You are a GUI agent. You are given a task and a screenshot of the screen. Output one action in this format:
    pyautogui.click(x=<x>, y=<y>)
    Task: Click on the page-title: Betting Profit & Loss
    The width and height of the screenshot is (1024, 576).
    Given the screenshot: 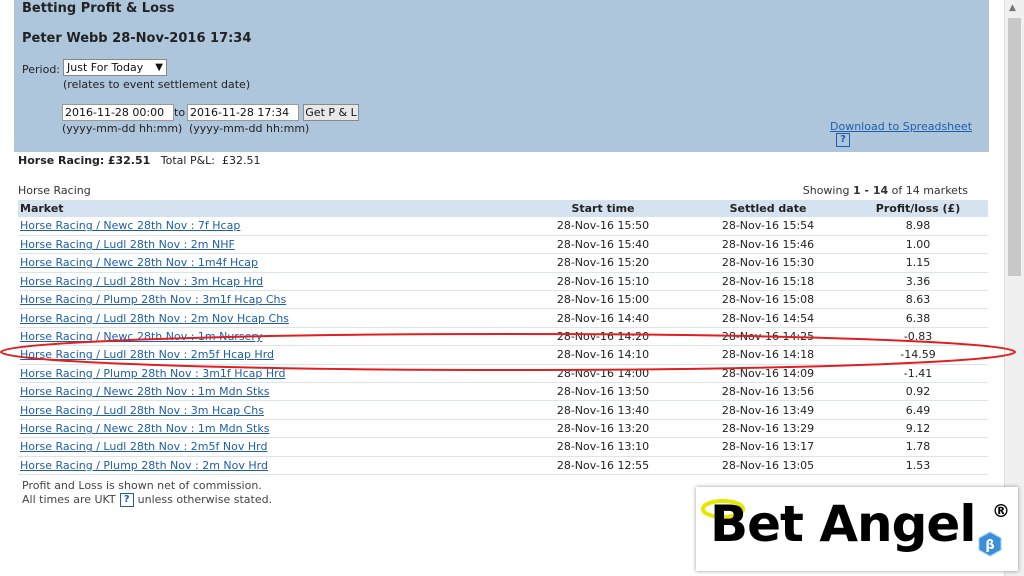 What is the action you would take?
    pyautogui.click(x=98, y=8)
    